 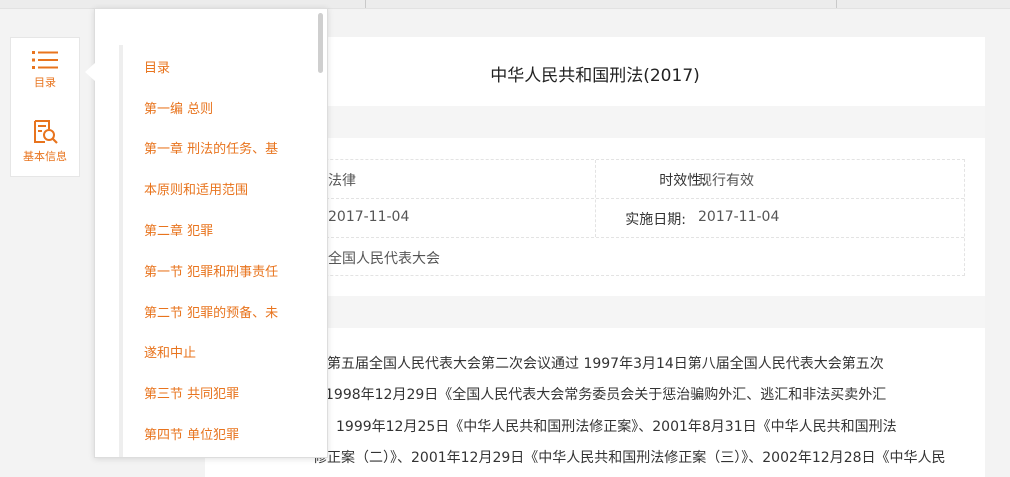 I want to click on basic-info-button: 基本信息, so click(x=45, y=142).